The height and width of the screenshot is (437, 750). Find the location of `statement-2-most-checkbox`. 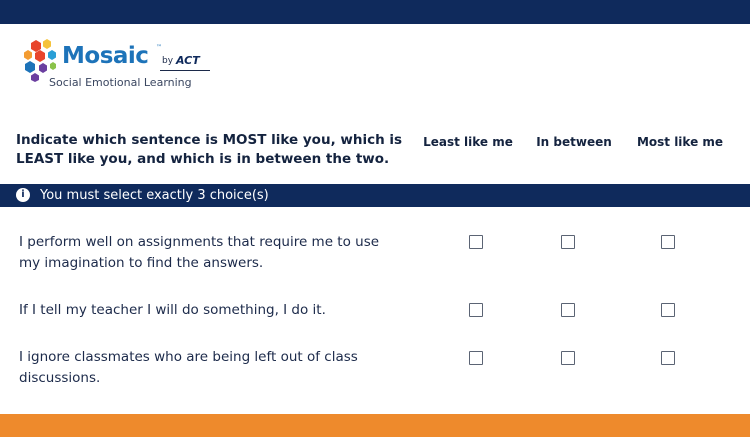

statement-2-most-checkbox is located at coordinates (668, 310).